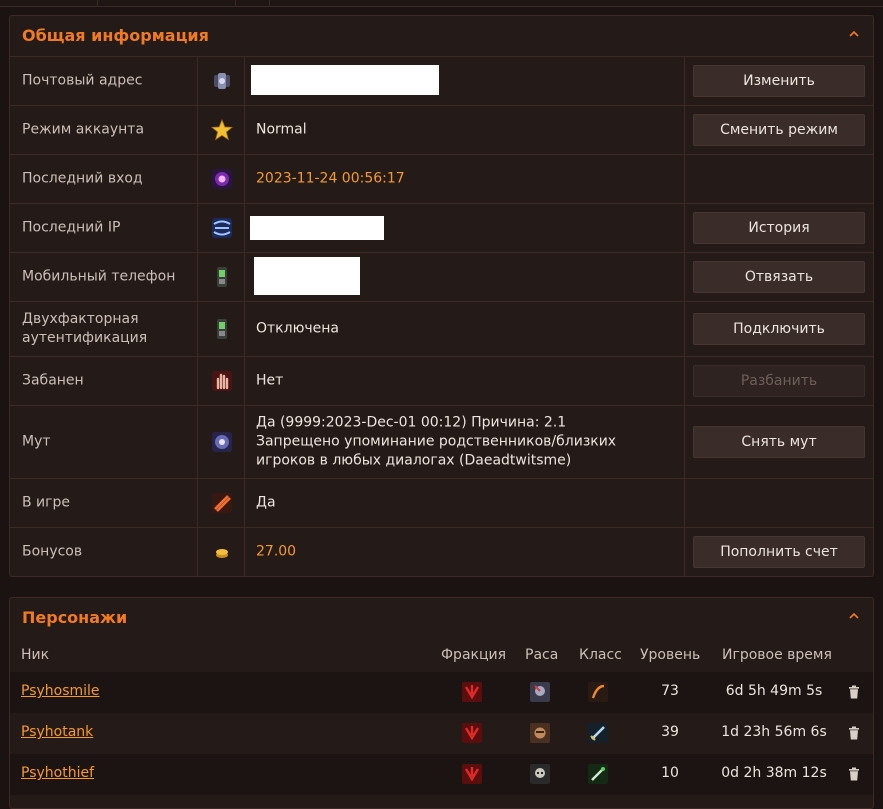  I want to click on phone-icon, so click(222, 277).